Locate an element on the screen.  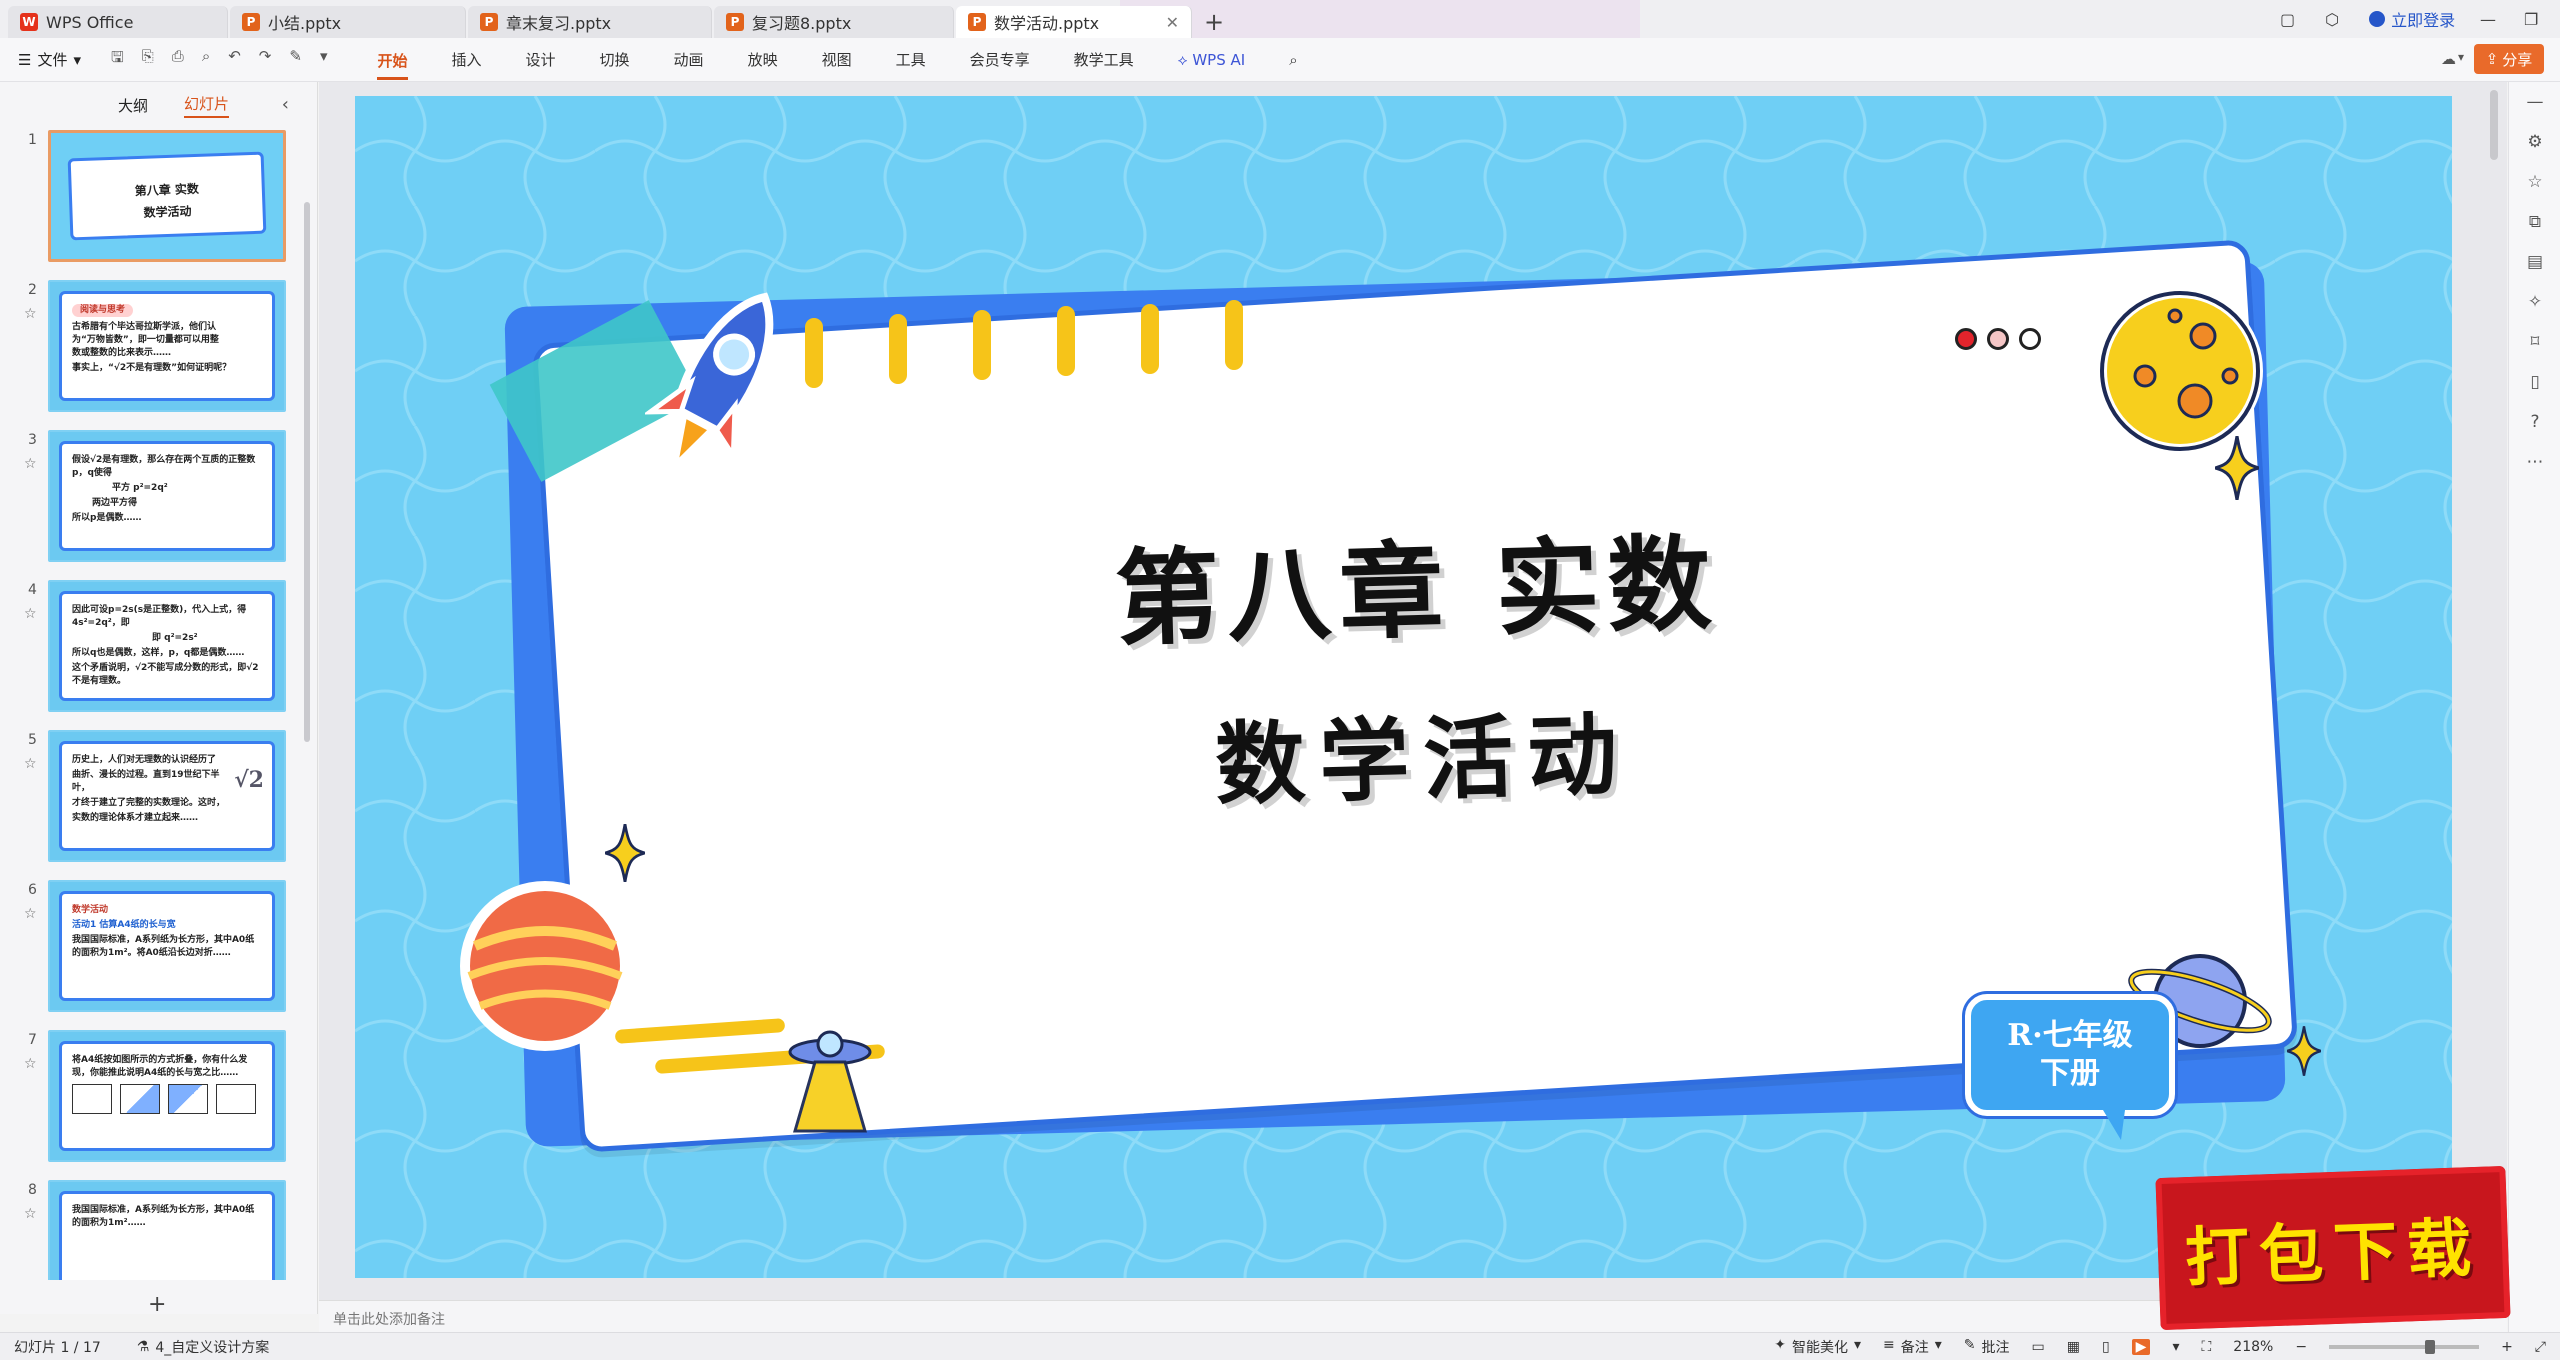
cloud-sync-icon: ☁ is located at coordinates (2448, 59).